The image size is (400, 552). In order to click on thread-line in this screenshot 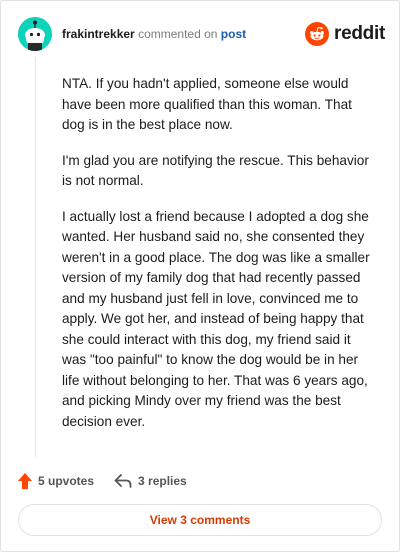, I will do `click(35, 257)`.